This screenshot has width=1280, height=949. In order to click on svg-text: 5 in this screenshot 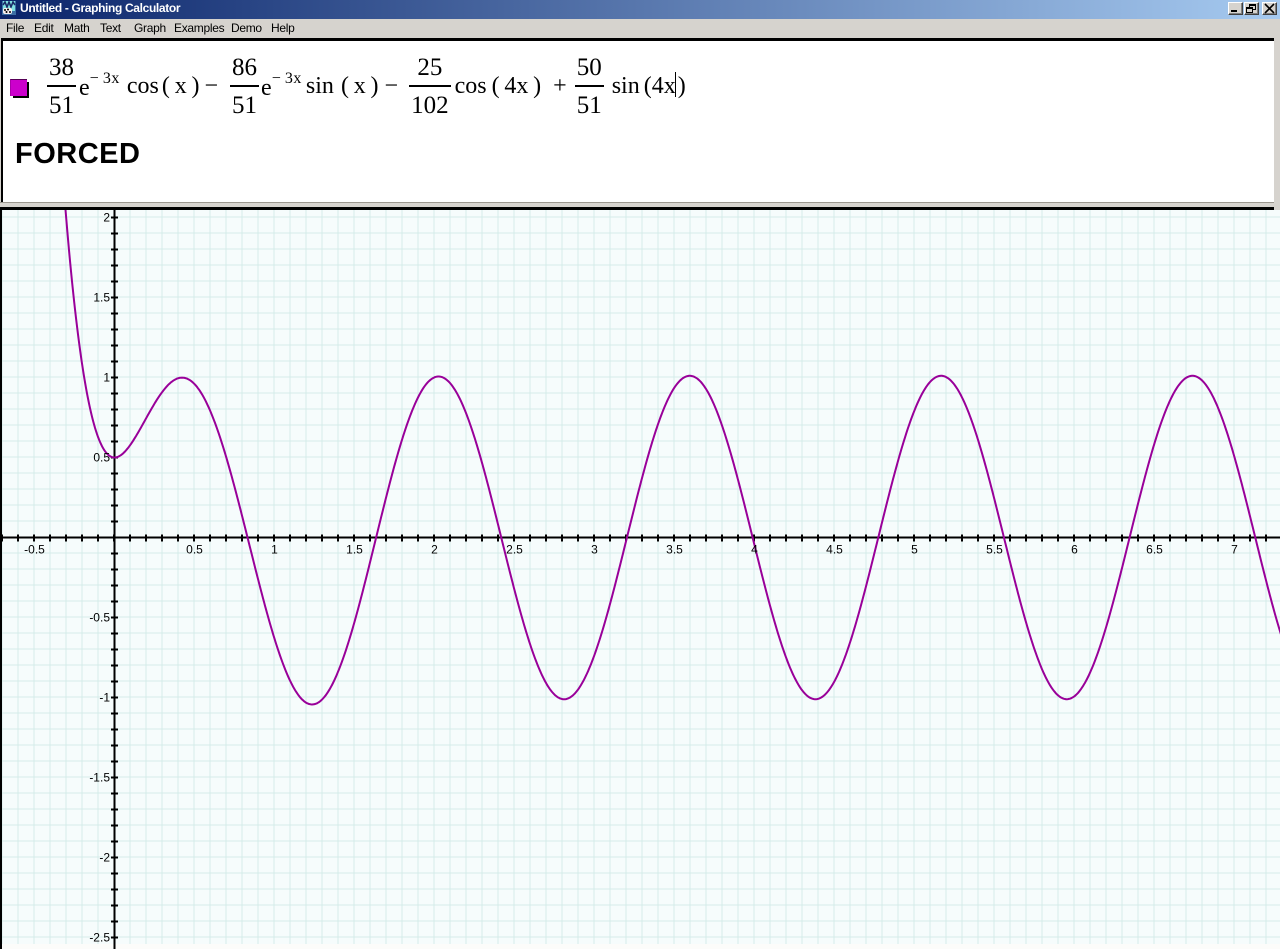, I will do `click(914, 550)`.